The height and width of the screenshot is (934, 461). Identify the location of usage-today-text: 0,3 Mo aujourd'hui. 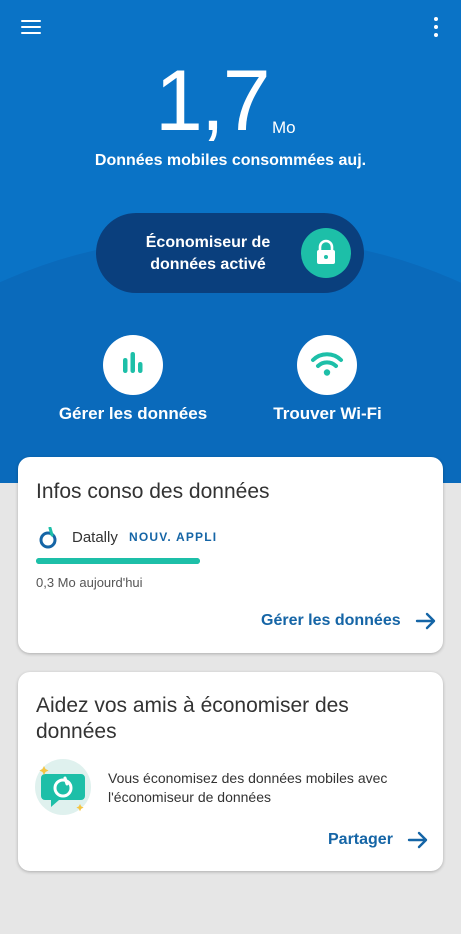
(89, 582).